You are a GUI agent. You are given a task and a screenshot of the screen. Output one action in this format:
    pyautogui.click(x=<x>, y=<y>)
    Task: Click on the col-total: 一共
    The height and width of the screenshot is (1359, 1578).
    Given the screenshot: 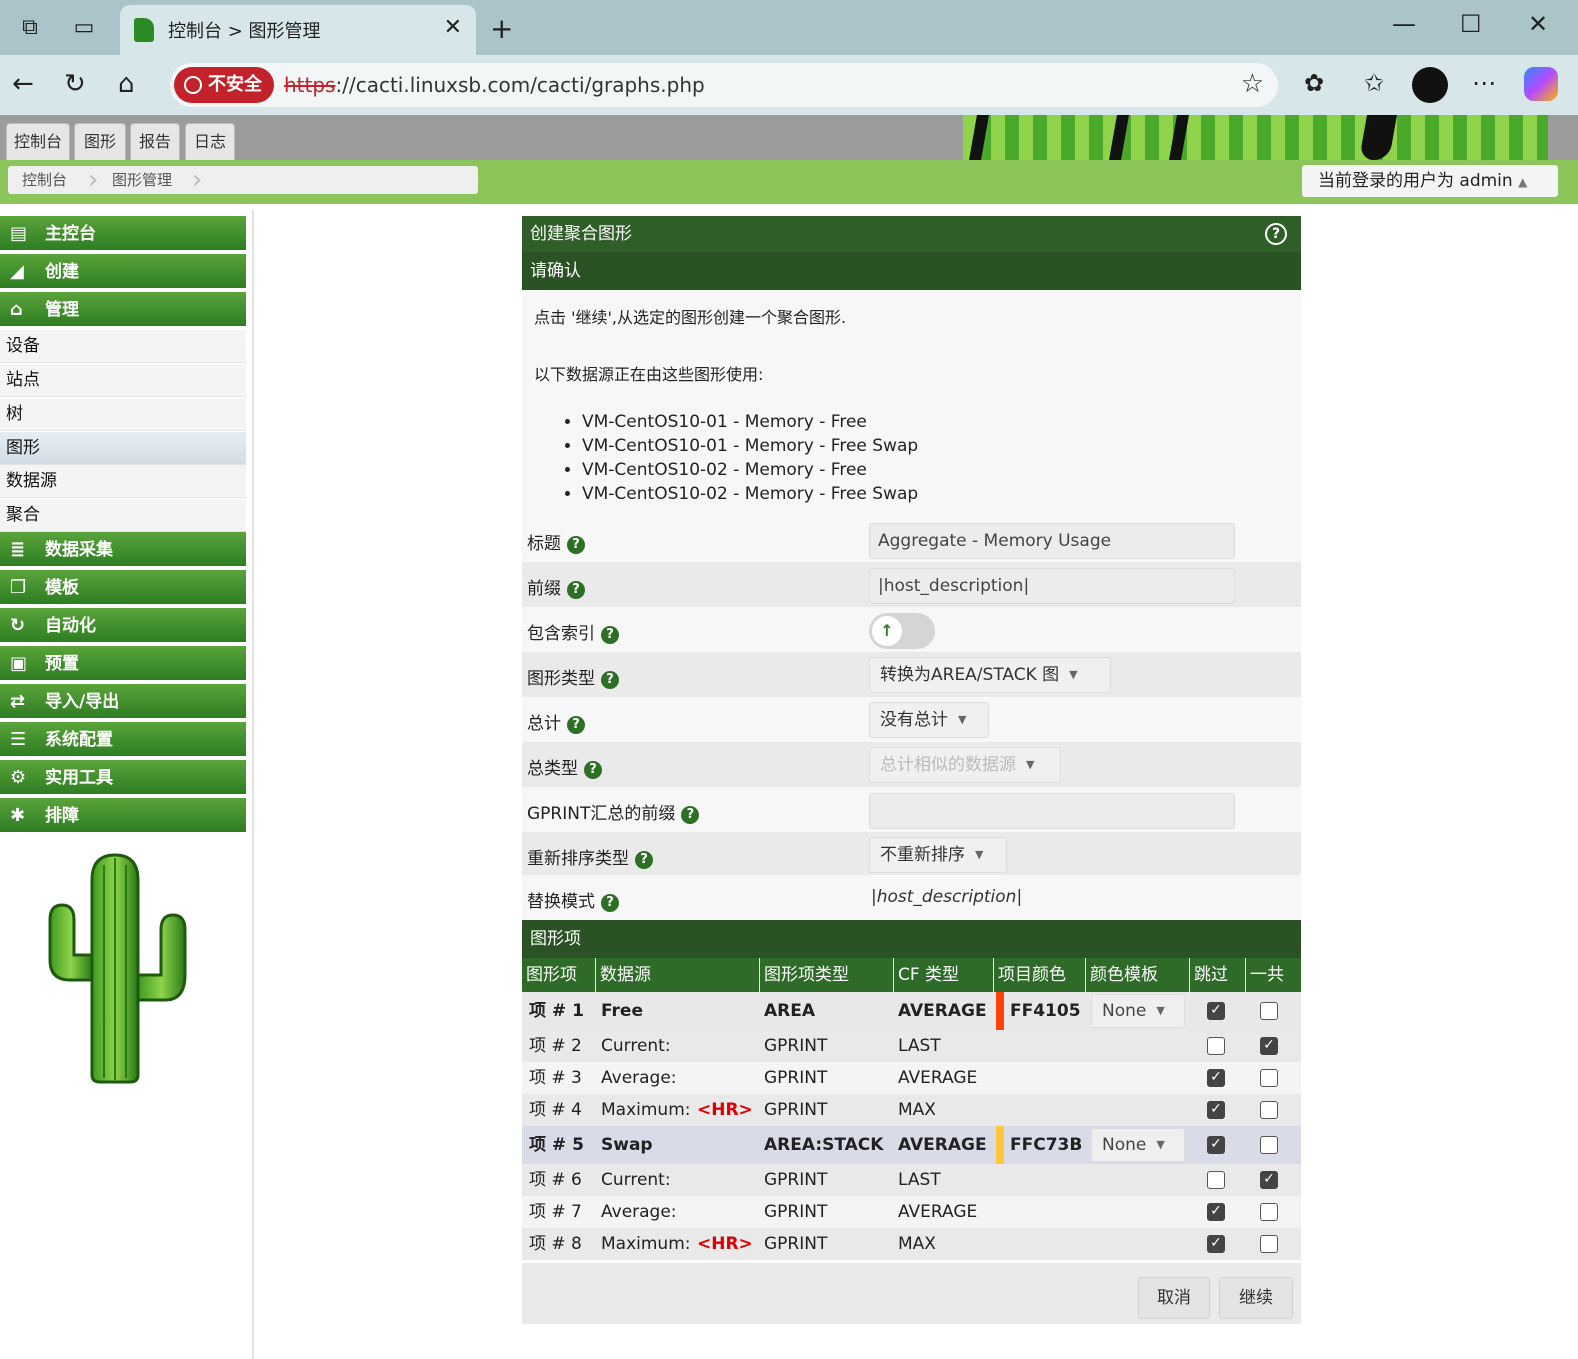 What is the action you would take?
    pyautogui.click(x=1267, y=975)
    